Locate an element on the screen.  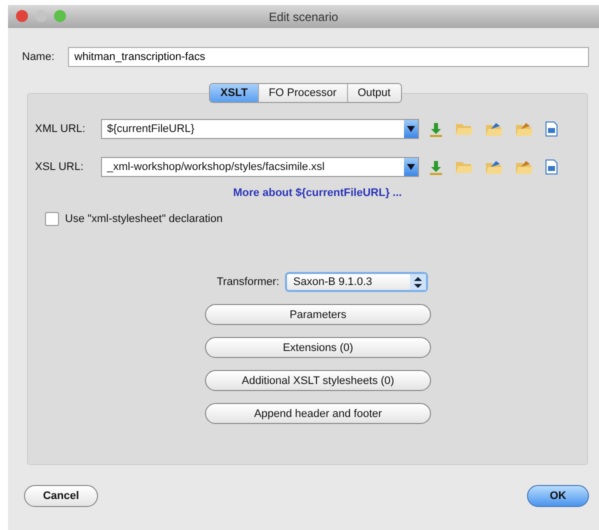
url-label: XML URL: is located at coordinates (60, 129).